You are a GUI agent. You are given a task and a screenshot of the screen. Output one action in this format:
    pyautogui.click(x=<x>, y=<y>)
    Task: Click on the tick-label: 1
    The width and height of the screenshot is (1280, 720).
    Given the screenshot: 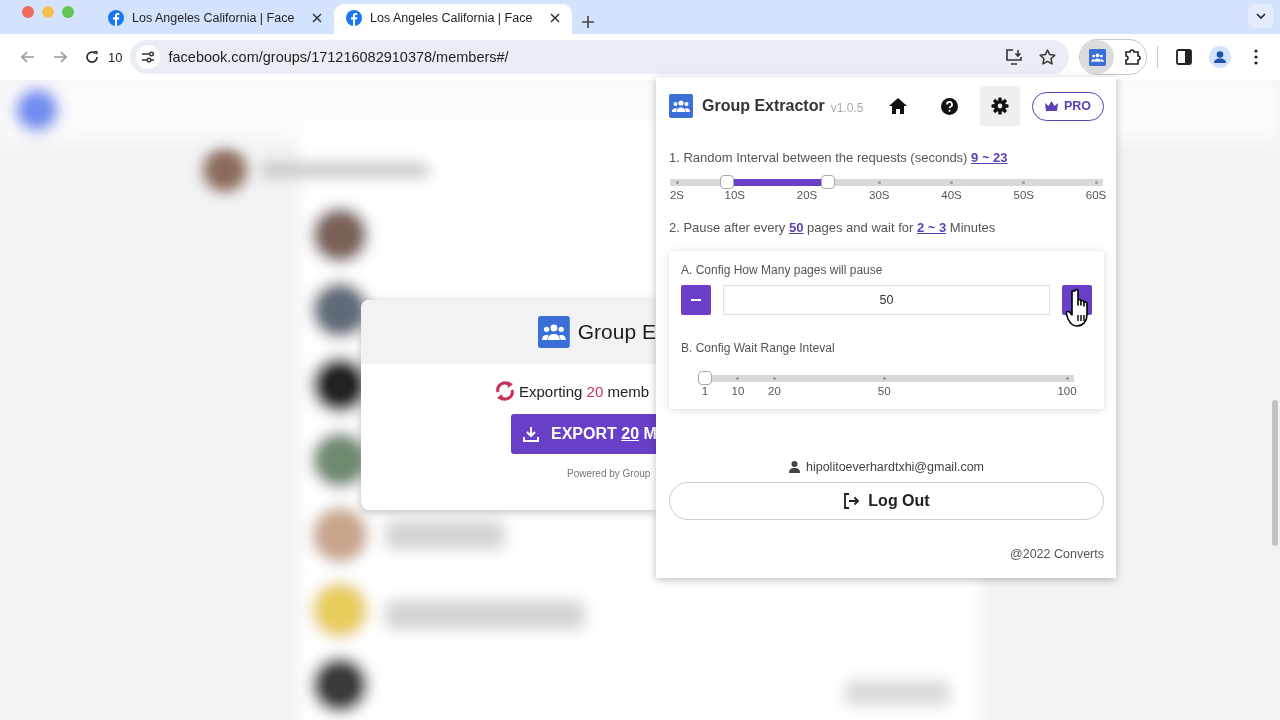 What is the action you would take?
    pyautogui.click(x=705, y=391)
    